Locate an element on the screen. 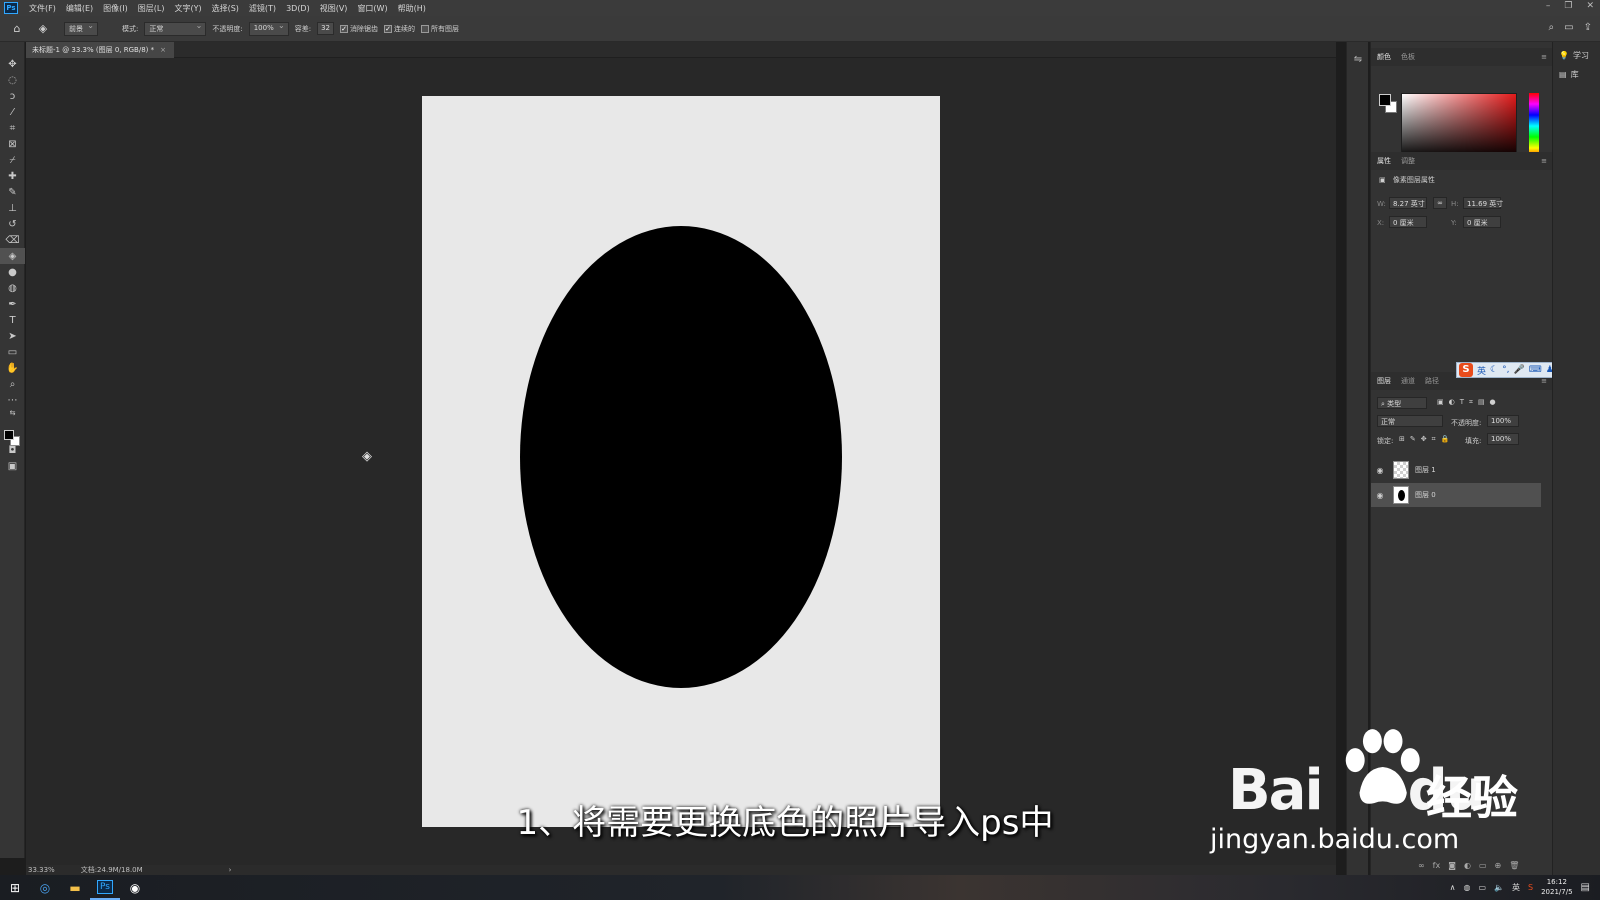 The width and height of the screenshot is (1600, 900). tab-channels: 通道 is located at coordinates (1408, 381).